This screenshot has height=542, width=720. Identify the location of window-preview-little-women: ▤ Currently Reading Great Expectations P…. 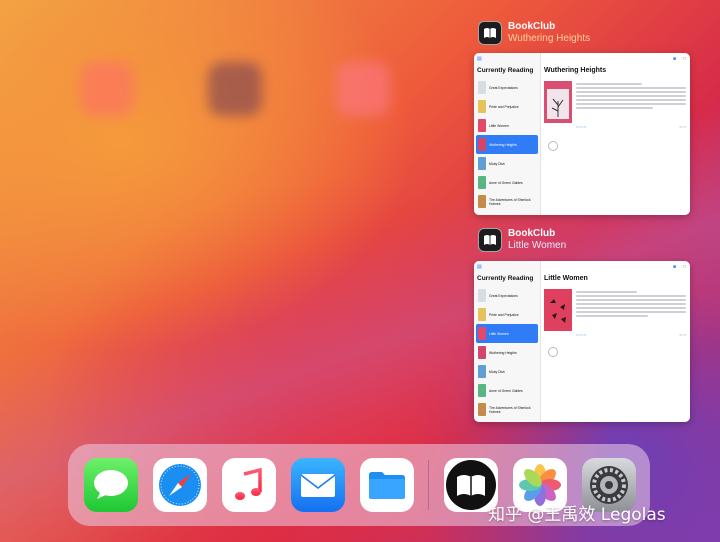
(582, 341).